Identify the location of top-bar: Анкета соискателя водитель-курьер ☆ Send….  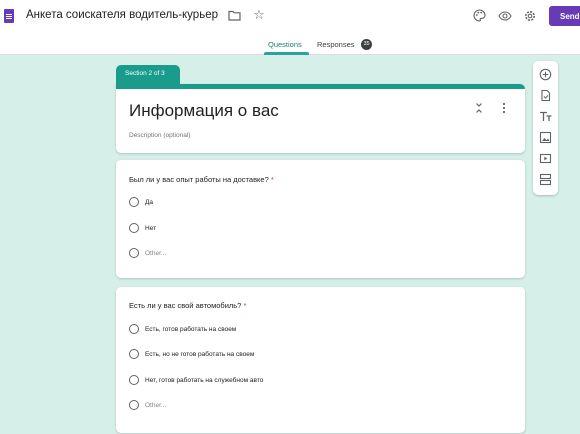
(290, 27).